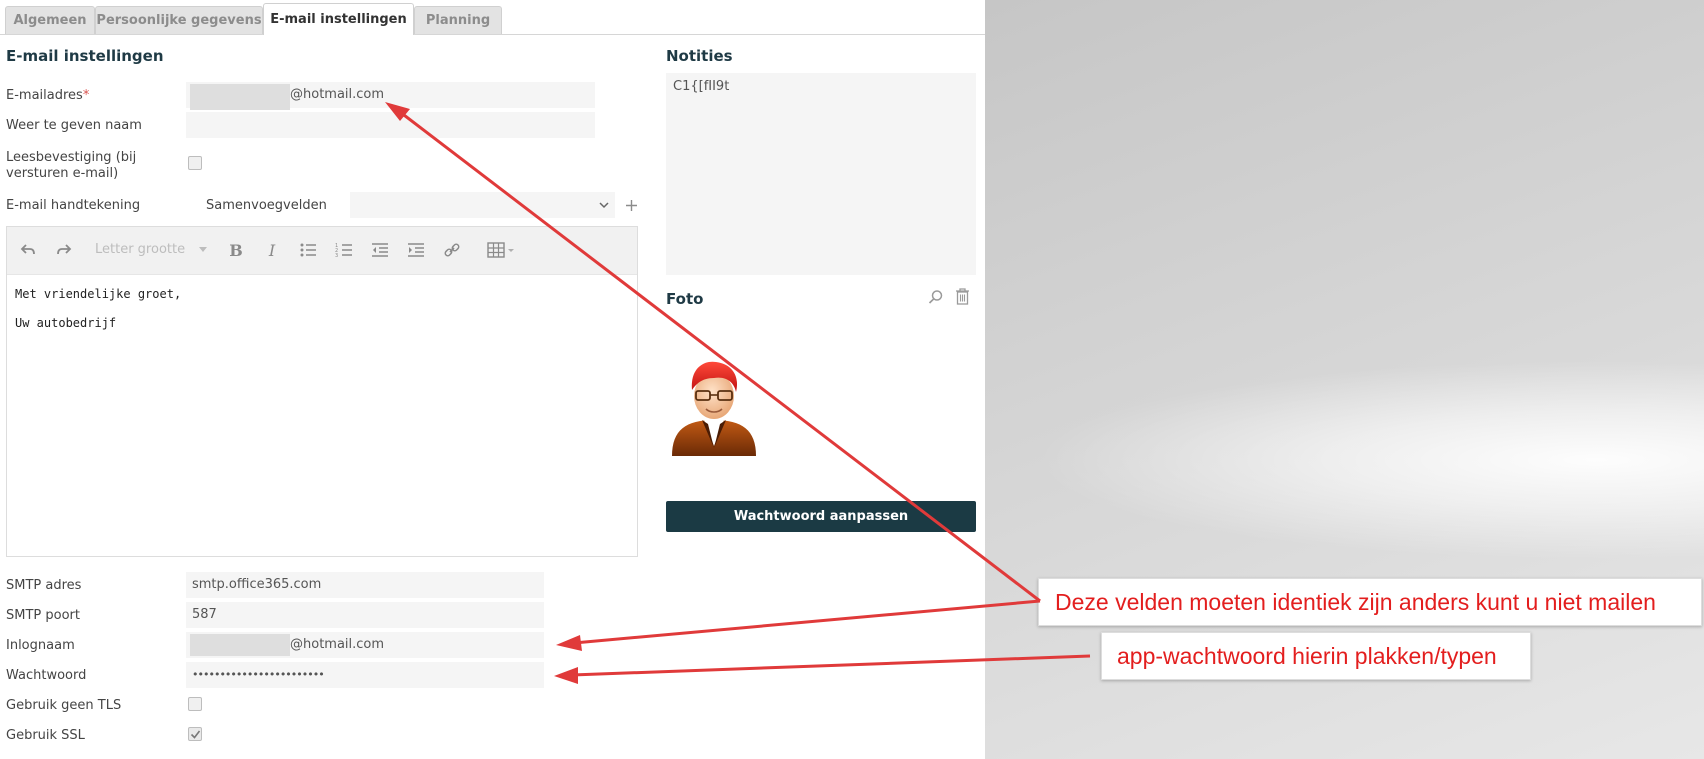 The width and height of the screenshot is (1704, 759). What do you see at coordinates (28, 251) in the screenshot?
I see `undo-icon` at bounding box center [28, 251].